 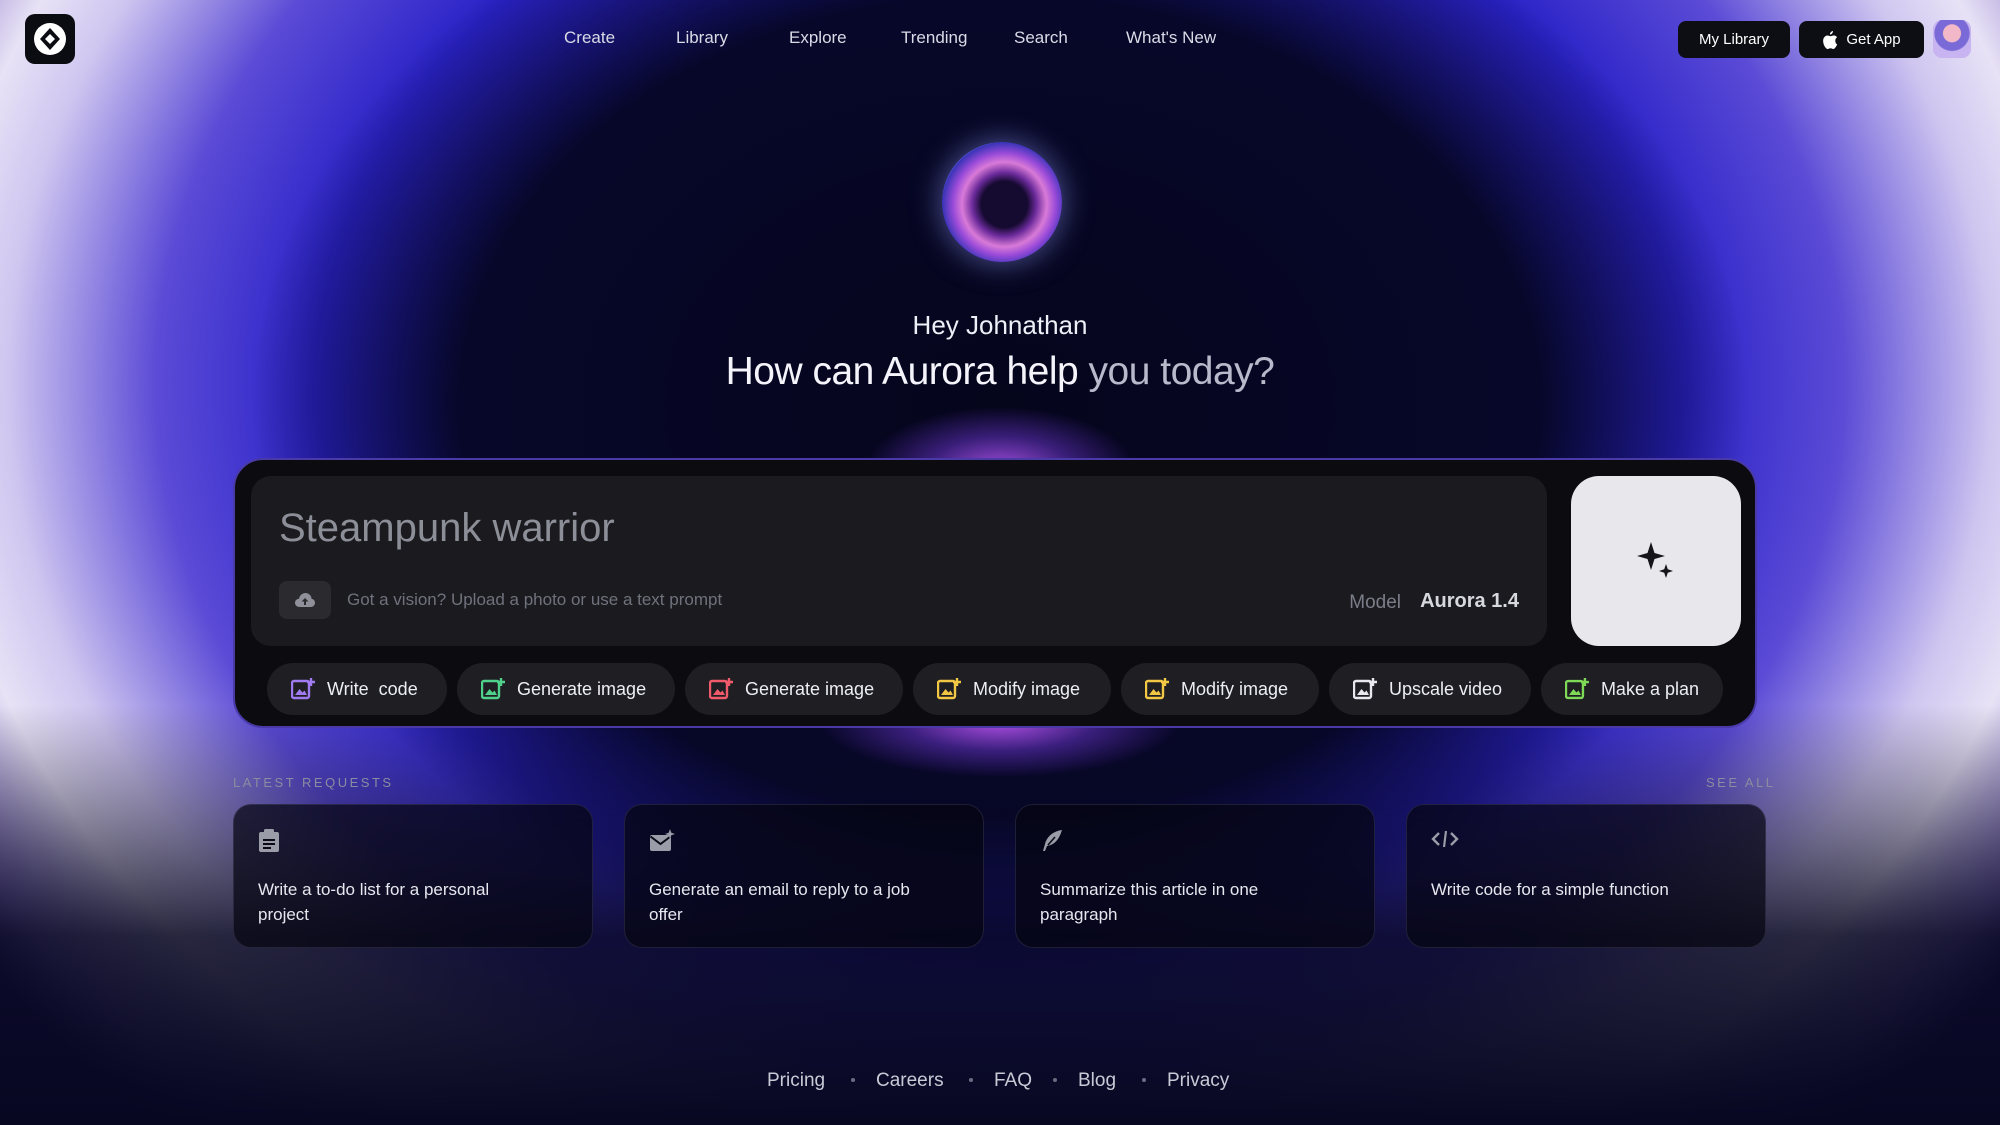 I want to click on chip-make-a-plan: Make a plan, so click(x=1632, y=689).